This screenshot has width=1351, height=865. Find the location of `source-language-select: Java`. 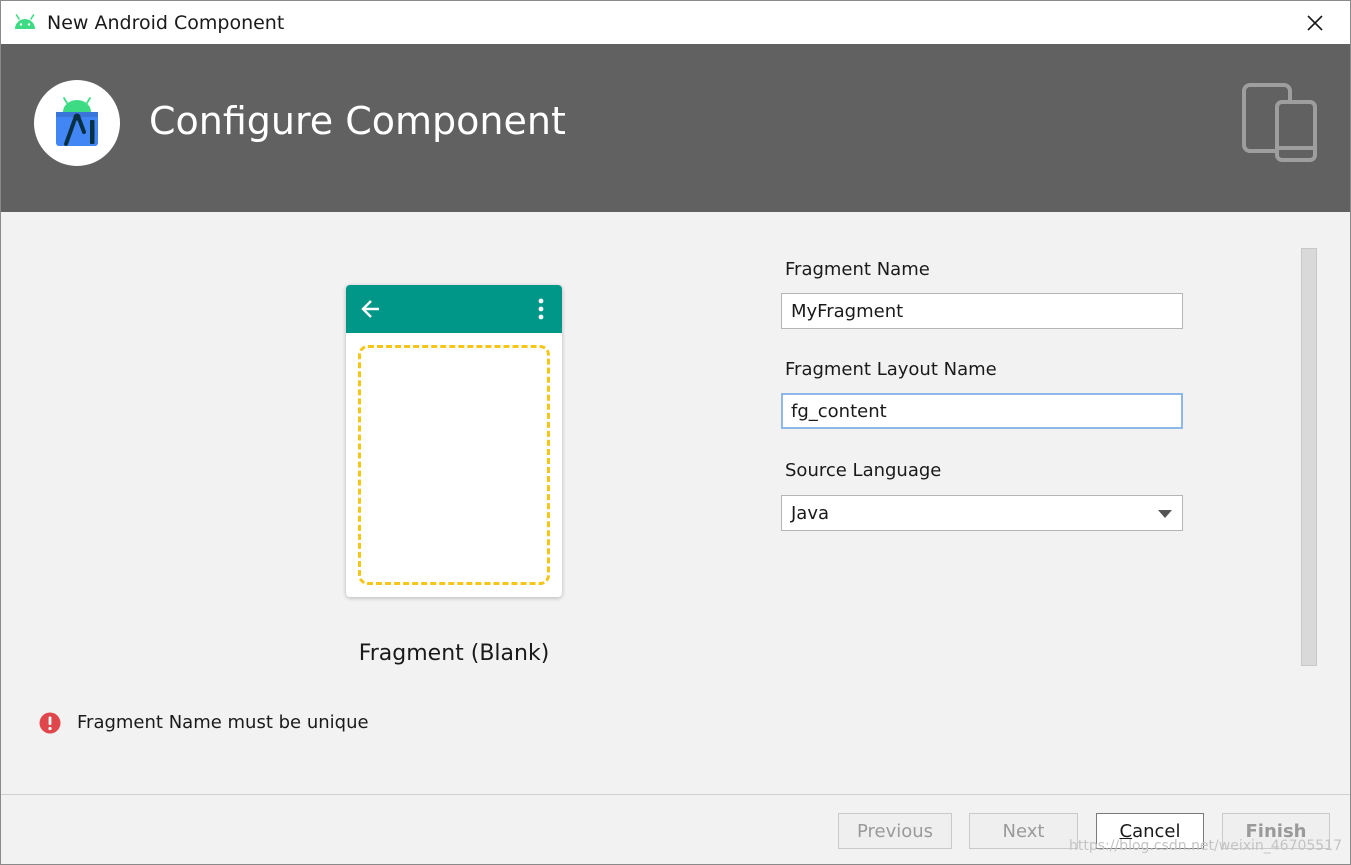

source-language-select: Java is located at coordinates (982, 513).